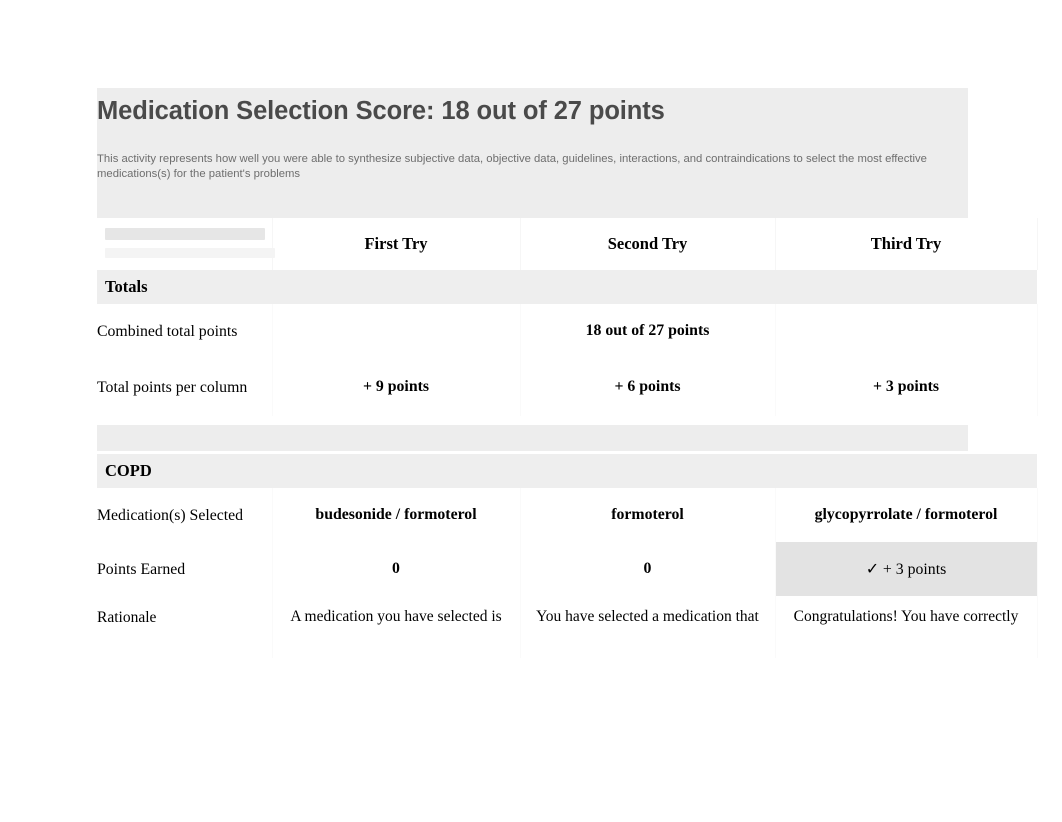 The height and width of the screenshot is (822, 1062). I want to click on cell-medication-third-try: glycopyrrolate / formoterol, so click(906, 515).